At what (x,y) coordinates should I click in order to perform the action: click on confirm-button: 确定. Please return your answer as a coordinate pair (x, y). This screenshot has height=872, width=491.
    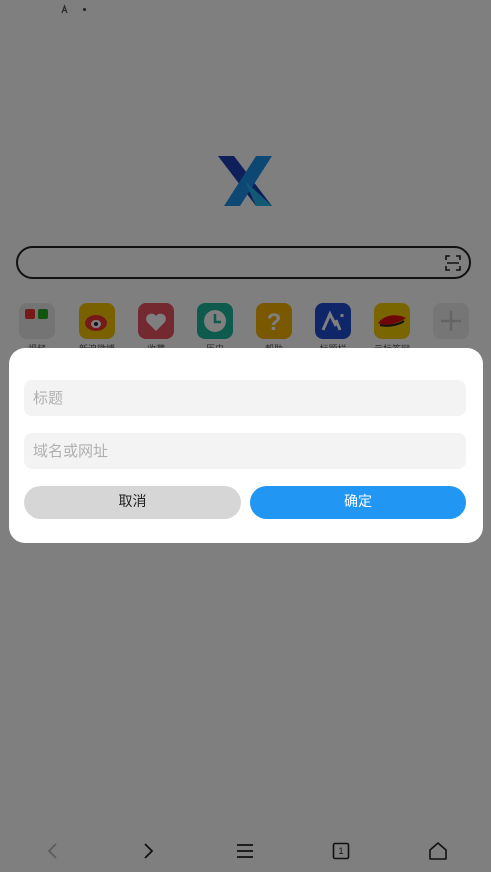
    Looking at the image, I should click on (358, 502).